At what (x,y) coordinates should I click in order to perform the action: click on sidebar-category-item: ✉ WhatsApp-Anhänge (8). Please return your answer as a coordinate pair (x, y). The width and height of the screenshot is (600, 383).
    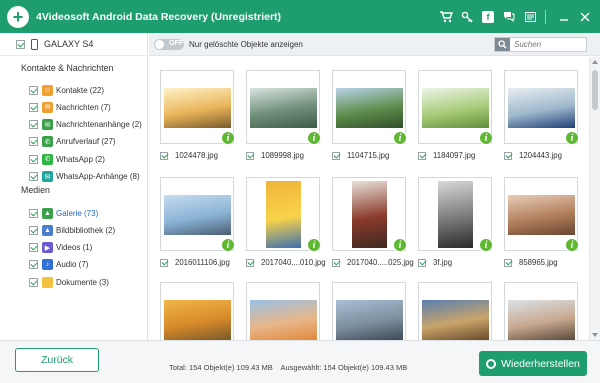
    Looking at the image, I should click on (84, 177).